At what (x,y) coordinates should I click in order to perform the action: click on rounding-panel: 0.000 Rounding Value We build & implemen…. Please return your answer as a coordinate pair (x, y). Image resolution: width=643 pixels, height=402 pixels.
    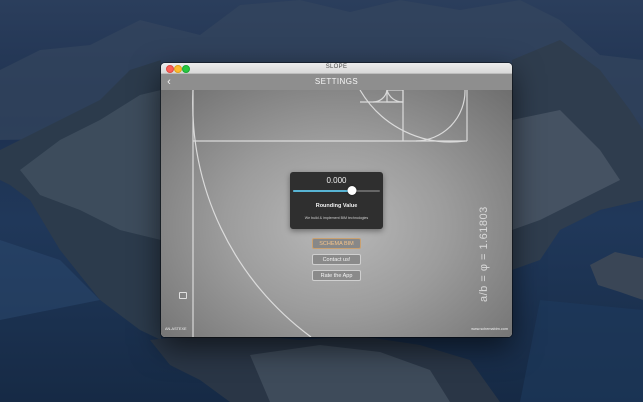
    Looking at the image, I should click on (336, 200).